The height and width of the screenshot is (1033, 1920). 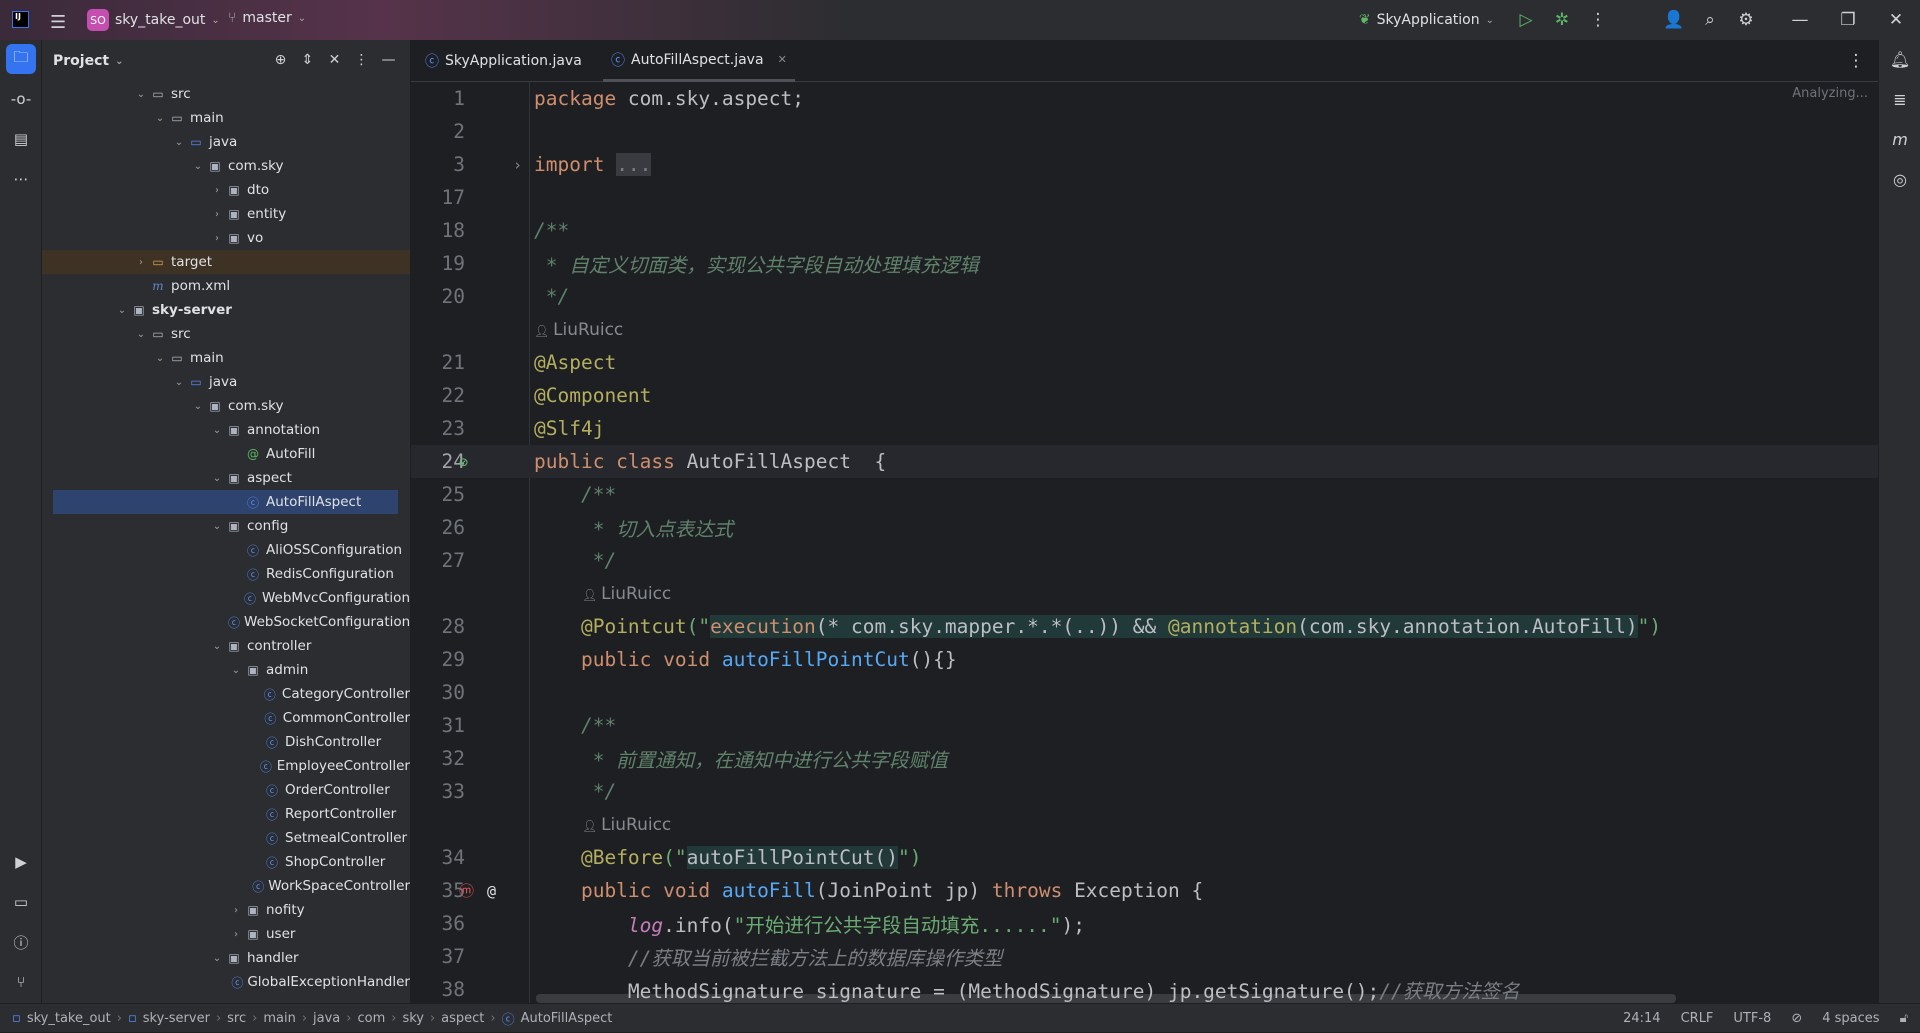 I want to click on more-icon: ⋮, so click(x=1598, y=20).